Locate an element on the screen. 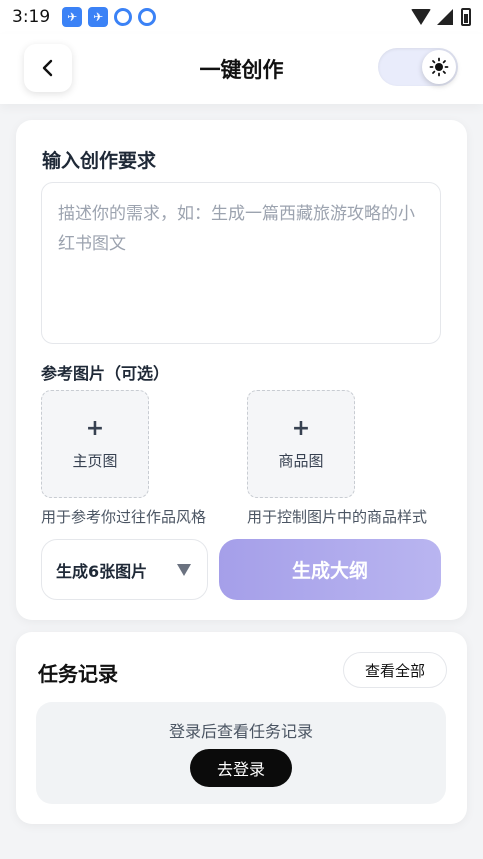  caret-down-icon is located at coordinates (184, 570).